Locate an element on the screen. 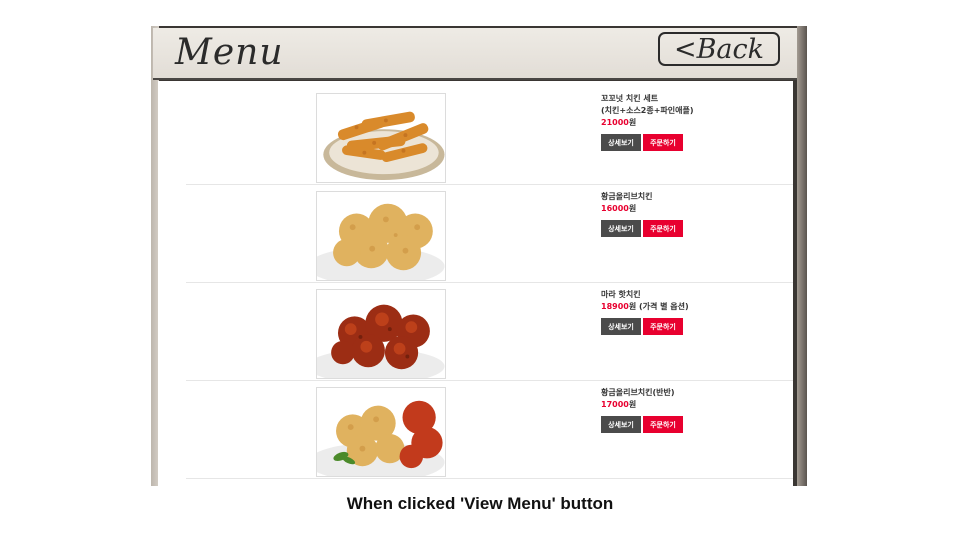  menu-item-name-detail: (치킨+소스2종+파인애플) is located at coordinates (647, 110).